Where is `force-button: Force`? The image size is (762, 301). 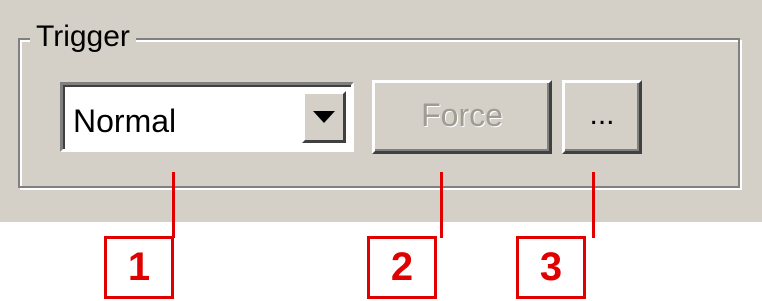 force-button: Force is located at coordinates (462, 117).